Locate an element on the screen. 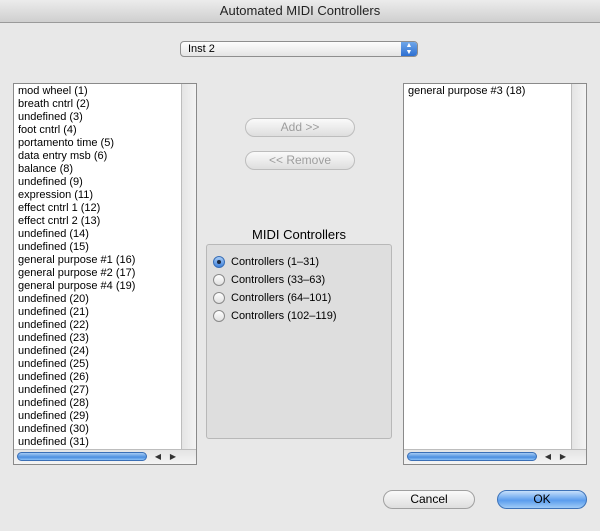  midi-controllers-title: MIDI Controllers is located at coordinates (299, 234).